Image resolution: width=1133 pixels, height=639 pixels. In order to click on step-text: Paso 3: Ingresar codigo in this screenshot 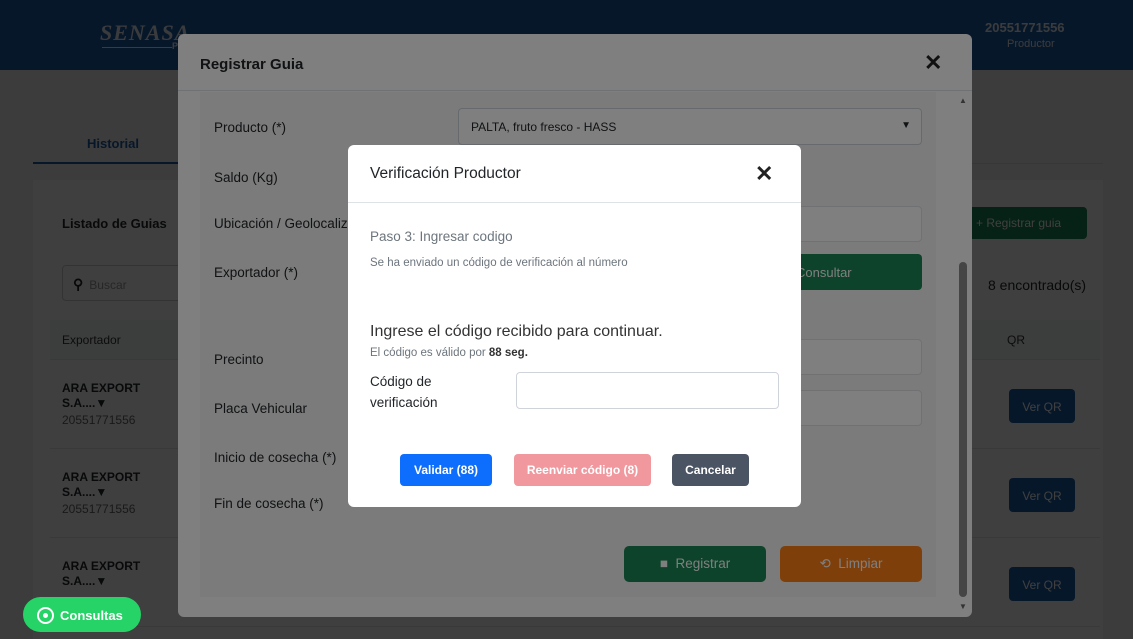, I will do `click(441, 236)`.